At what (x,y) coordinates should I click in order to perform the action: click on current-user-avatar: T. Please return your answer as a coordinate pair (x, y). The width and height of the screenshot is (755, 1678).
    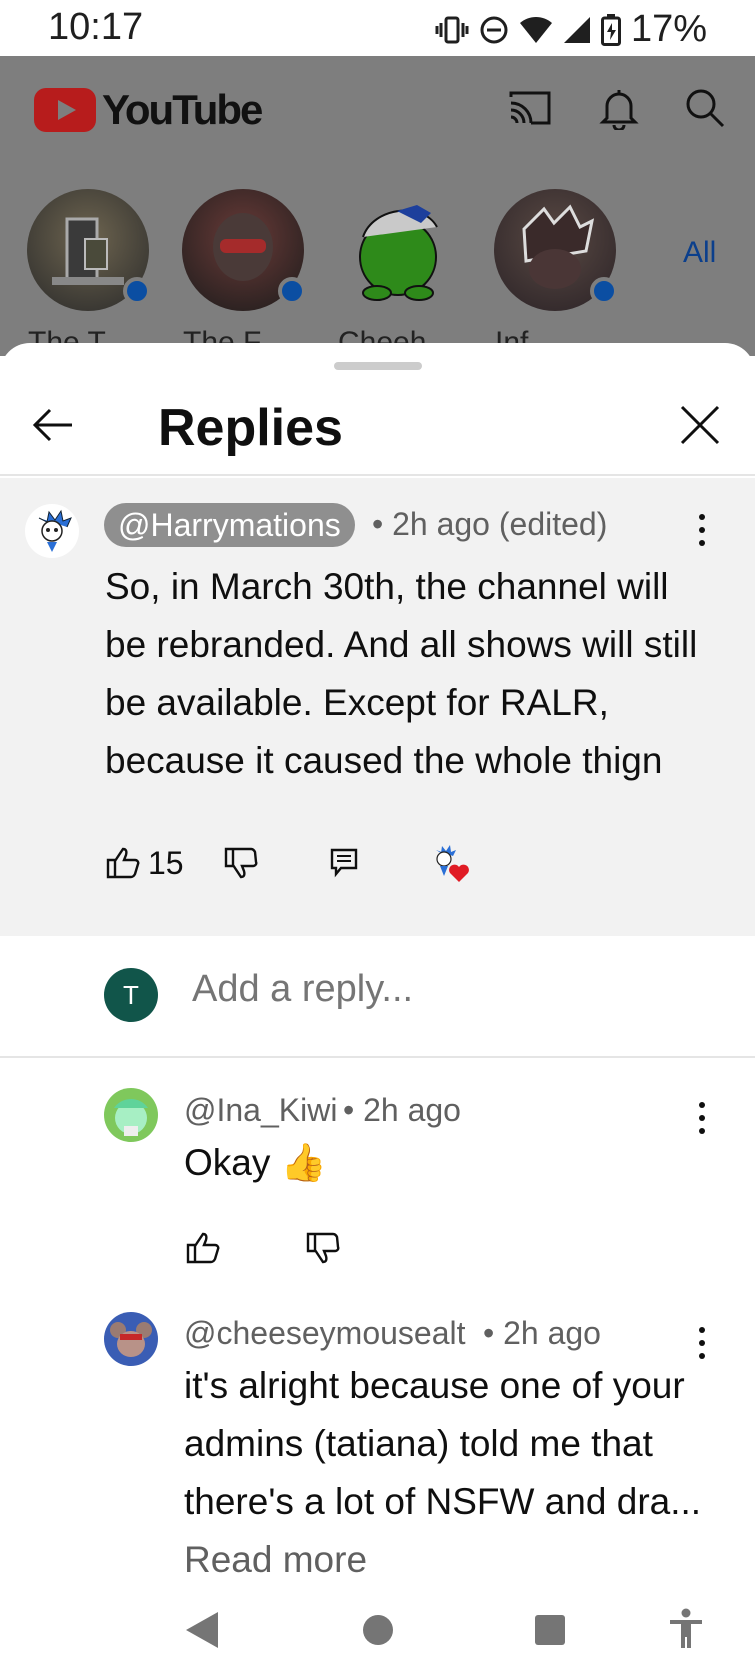
    Looking at the image, I should click on (131, 995).